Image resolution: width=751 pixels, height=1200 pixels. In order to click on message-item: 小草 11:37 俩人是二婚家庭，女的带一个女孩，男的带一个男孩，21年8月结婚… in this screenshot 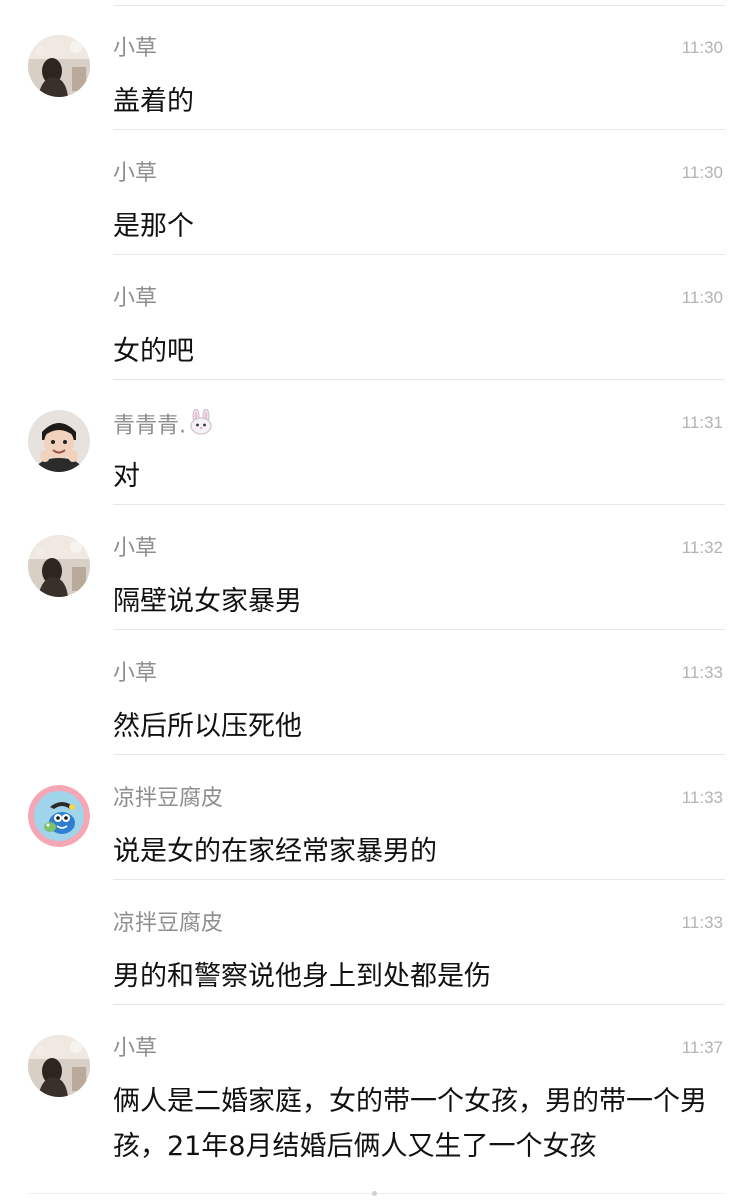, I will do `click(375, 1090)`.